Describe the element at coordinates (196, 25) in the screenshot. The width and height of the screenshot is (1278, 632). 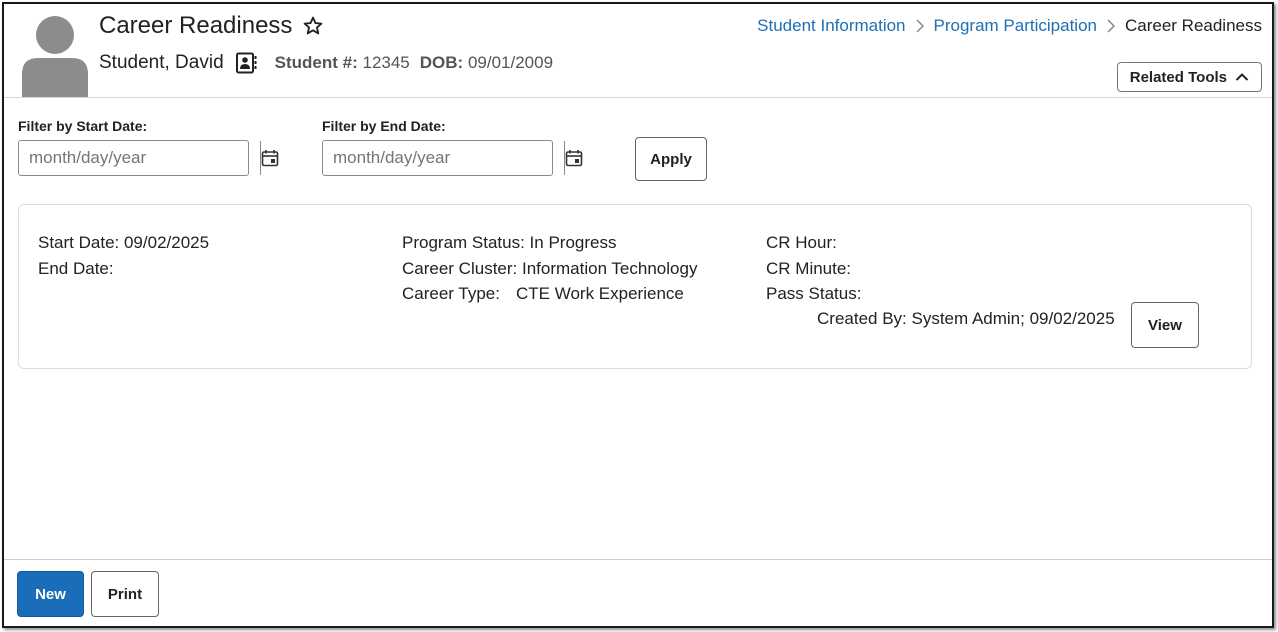
I see `page-title-text: Career Readiness` at that location.